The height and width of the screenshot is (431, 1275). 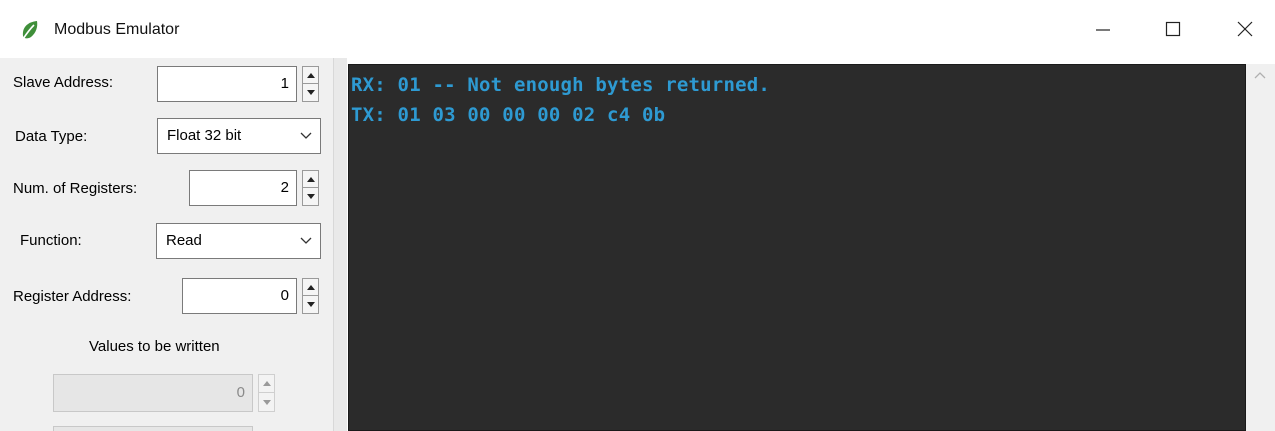 I want to click on write-value-spinner, so click(x=266, y=393).